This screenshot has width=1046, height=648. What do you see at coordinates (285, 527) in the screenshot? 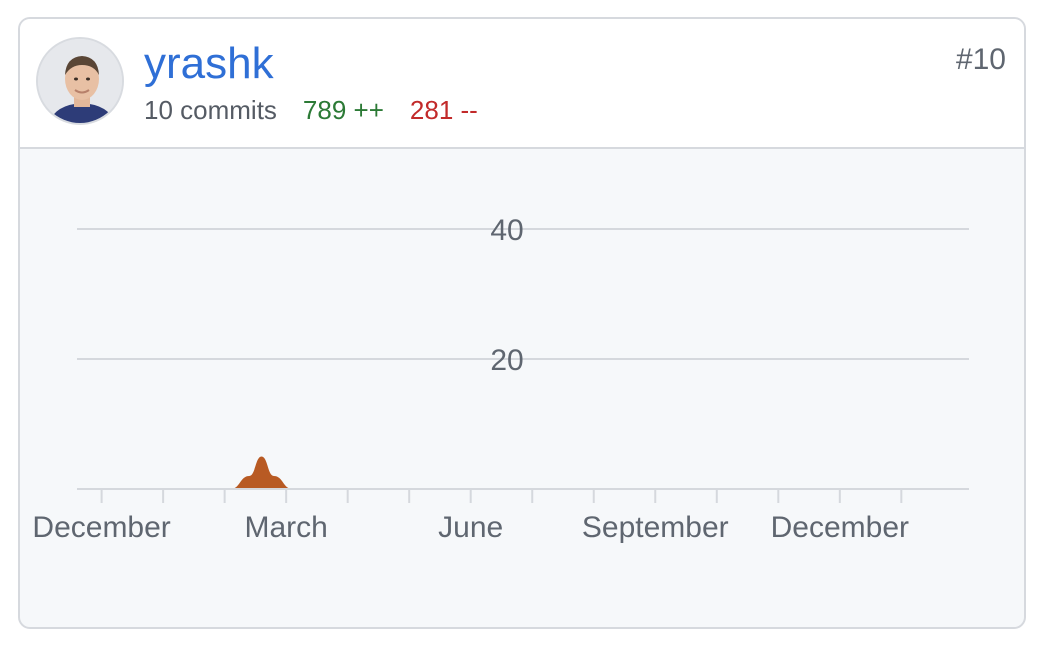
I see `x-tick-label: March` at bounding box center [285, 527].